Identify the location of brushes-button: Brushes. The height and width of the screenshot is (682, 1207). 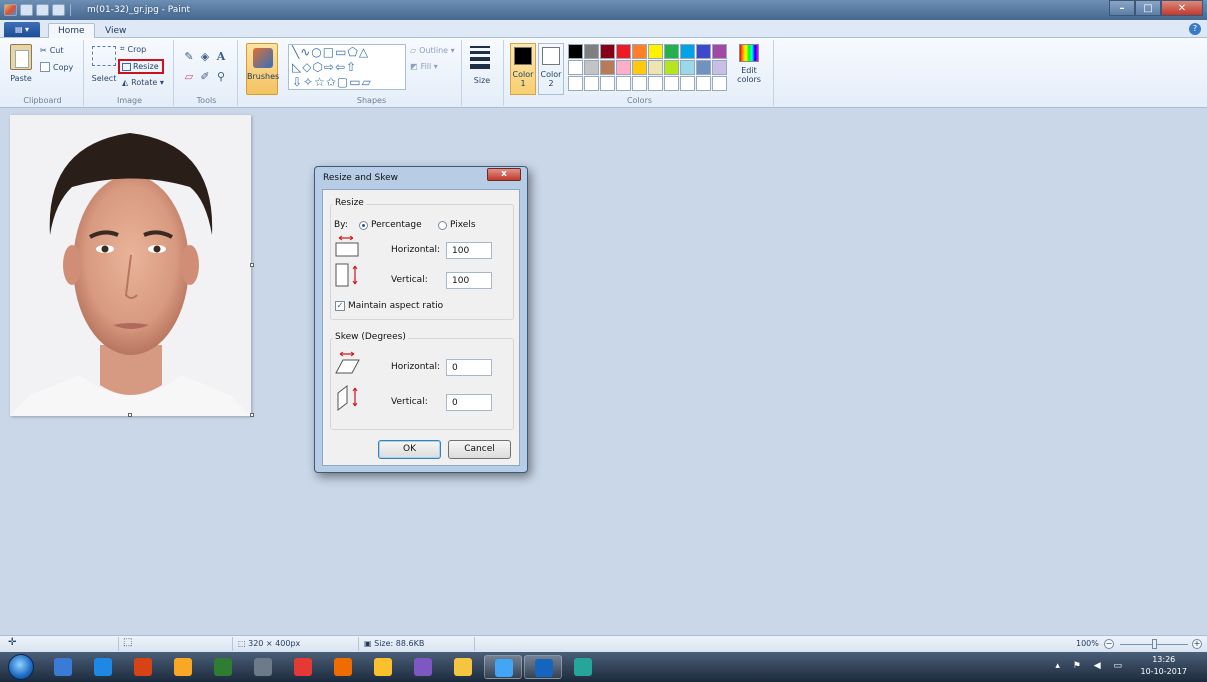
(262, 69).